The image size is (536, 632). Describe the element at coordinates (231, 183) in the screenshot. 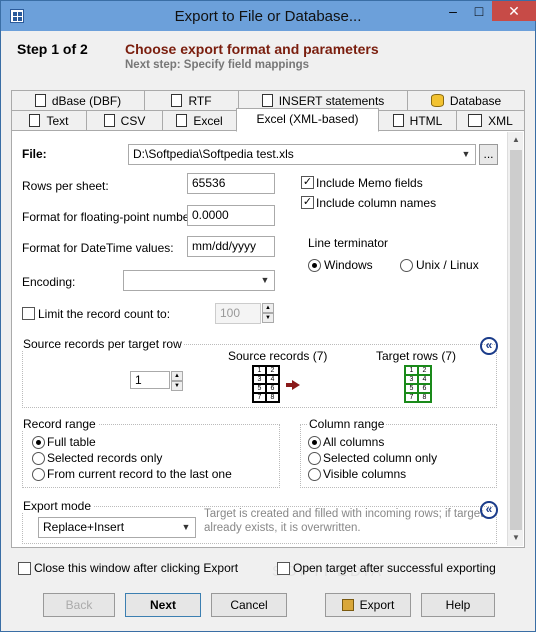

I see `rows-per-sheet-input: 65536` at that location.